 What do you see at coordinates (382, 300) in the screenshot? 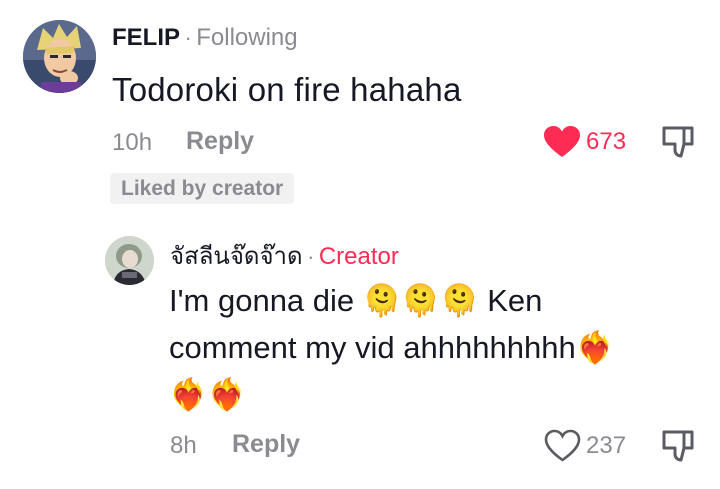
I see `melting-face-emoji-1: 🫠` at bounding box center [382, 300].